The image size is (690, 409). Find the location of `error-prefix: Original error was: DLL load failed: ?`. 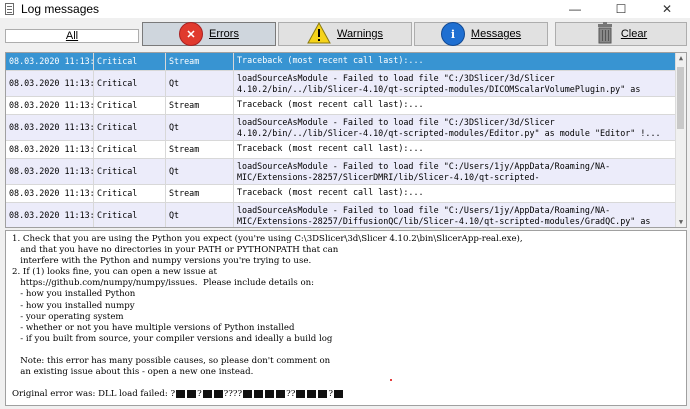

error-prefix: Original error was: DLL load failed: ? is located at coordinates (94, 394).